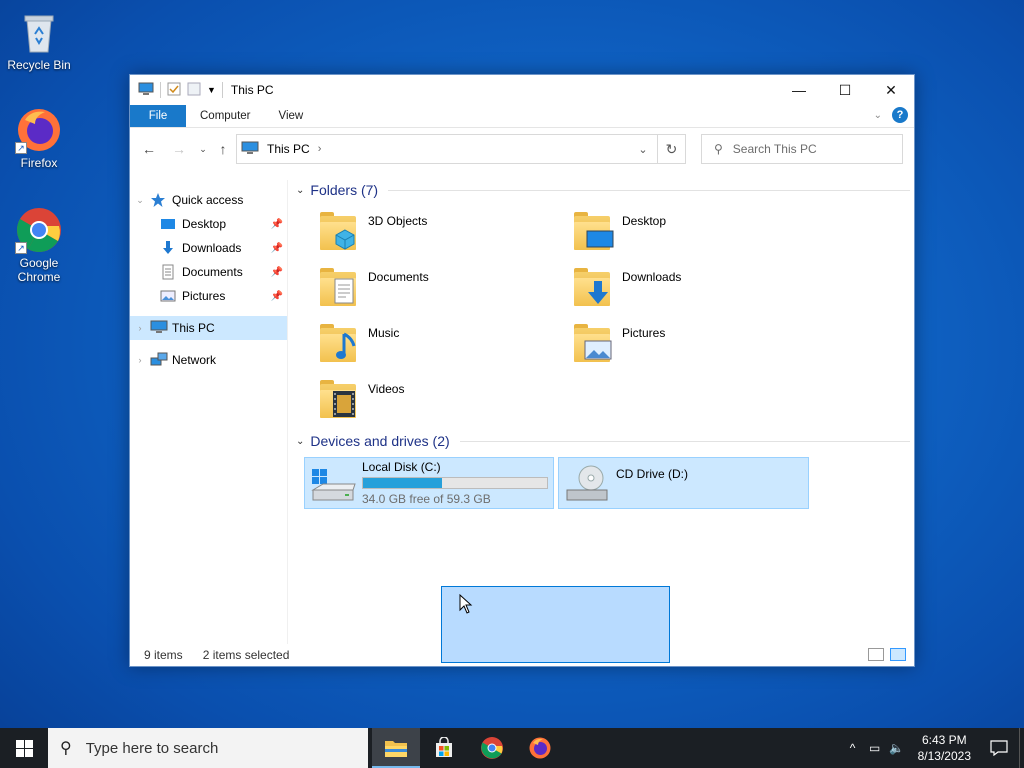 The image size is (1024, 768). I want to click on close-button: ✕, so click(891, 90).